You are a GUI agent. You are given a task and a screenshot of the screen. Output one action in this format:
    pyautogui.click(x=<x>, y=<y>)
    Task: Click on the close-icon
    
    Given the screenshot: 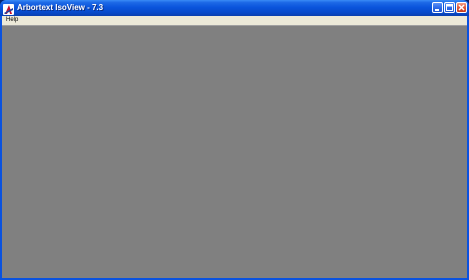 What is the action you would take?
    pyautogui.click(x=461, y=7)
    